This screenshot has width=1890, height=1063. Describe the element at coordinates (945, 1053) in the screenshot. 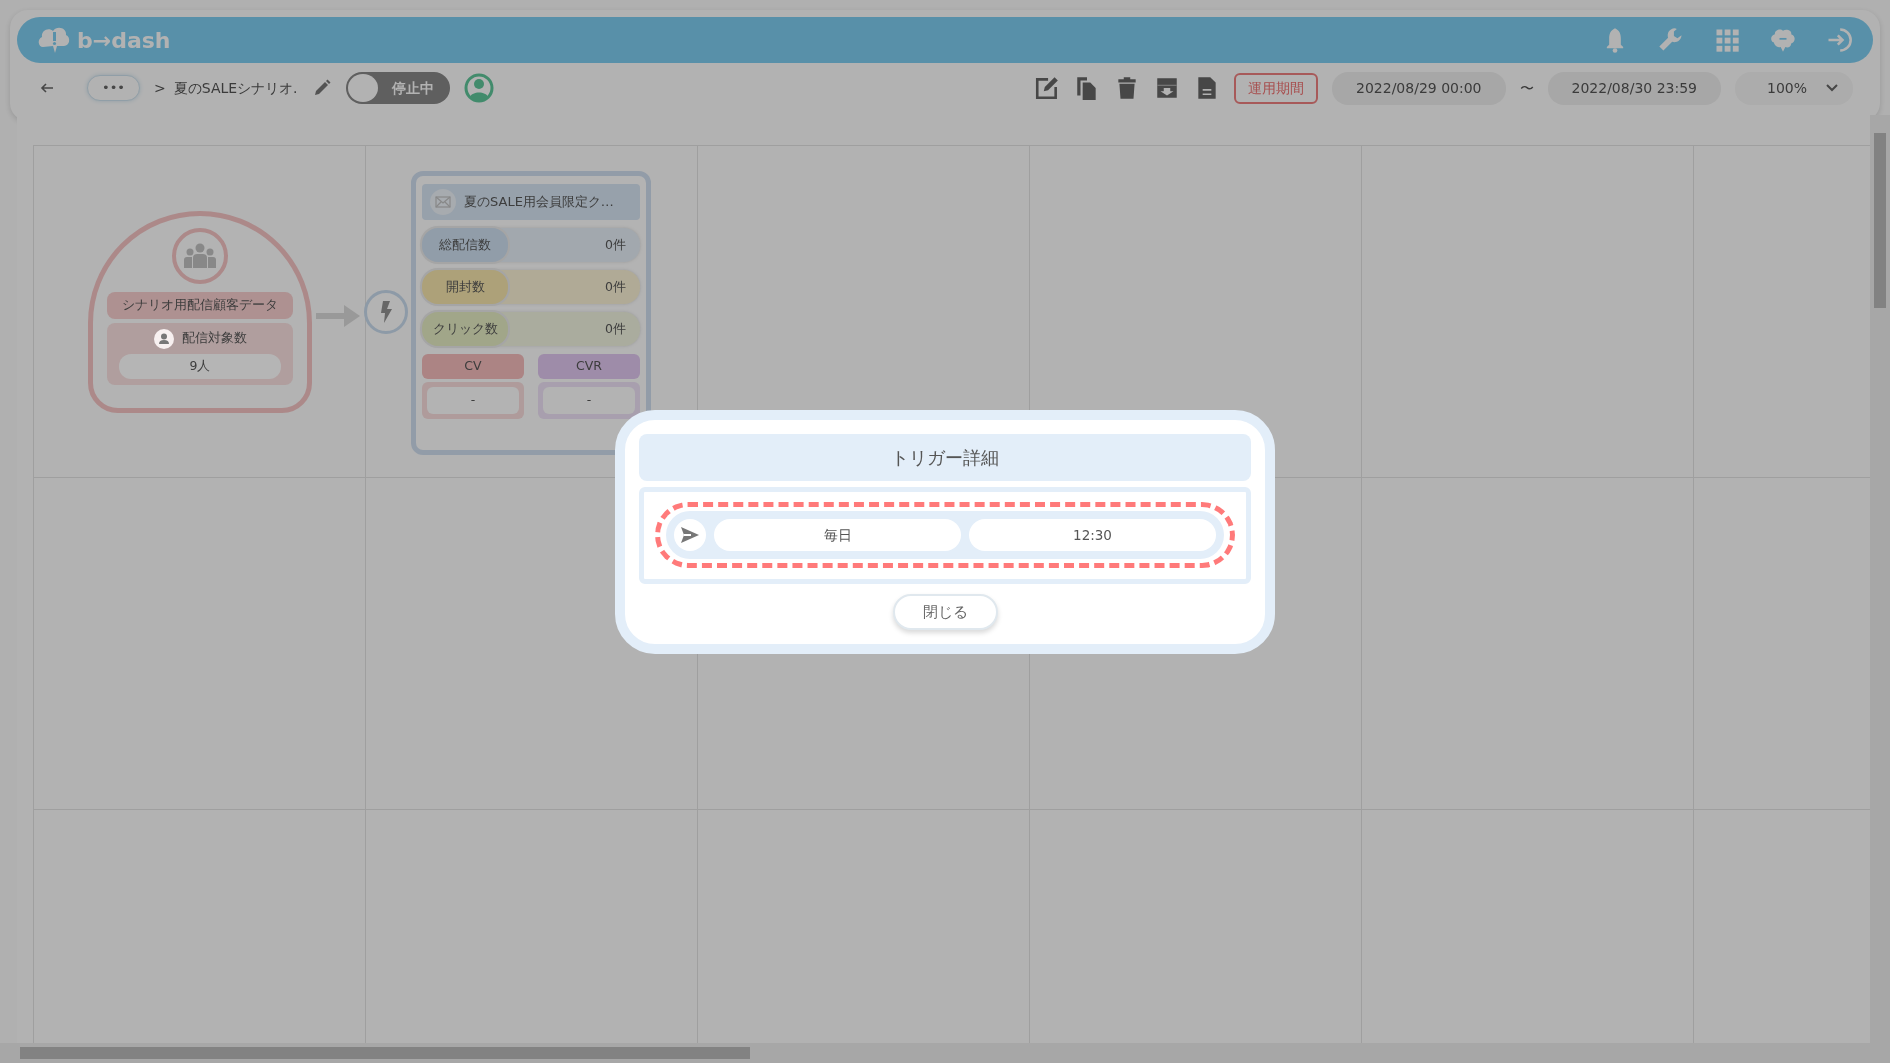

I see `horizontal-scrollbar` at that location.